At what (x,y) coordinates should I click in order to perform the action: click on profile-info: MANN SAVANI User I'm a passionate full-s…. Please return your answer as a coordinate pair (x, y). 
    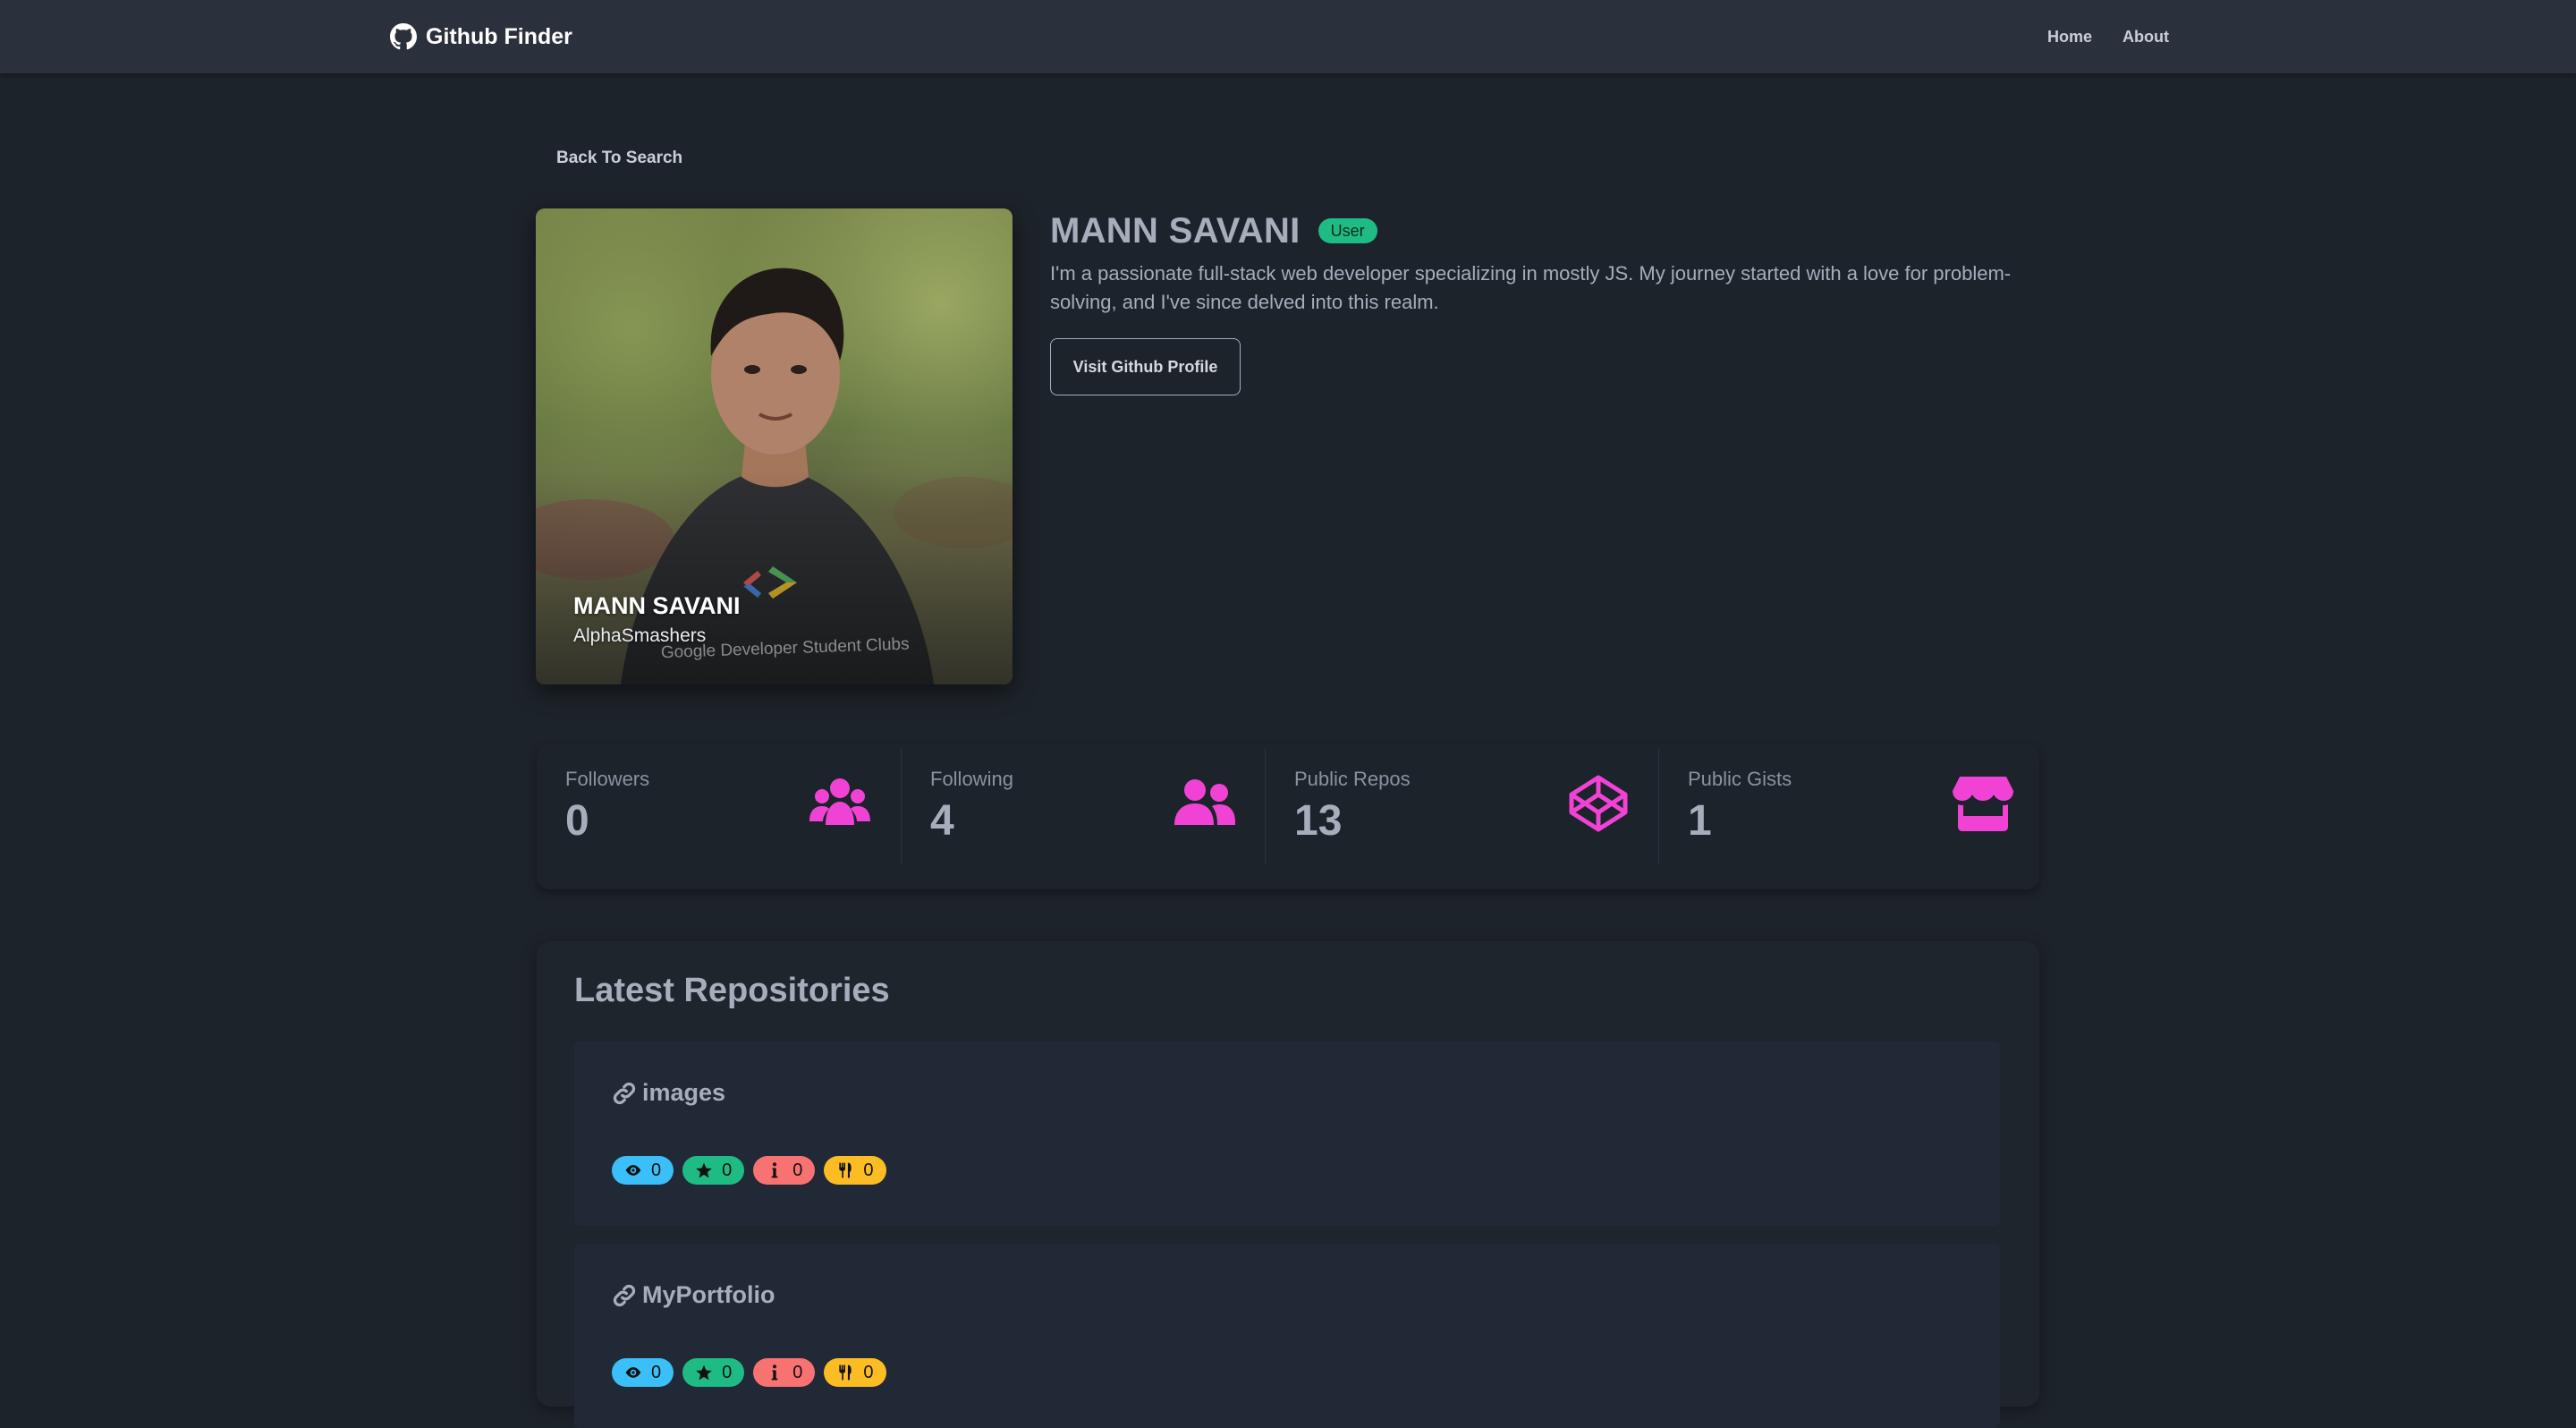
    Looking at the image, I should click on (1537, 301).